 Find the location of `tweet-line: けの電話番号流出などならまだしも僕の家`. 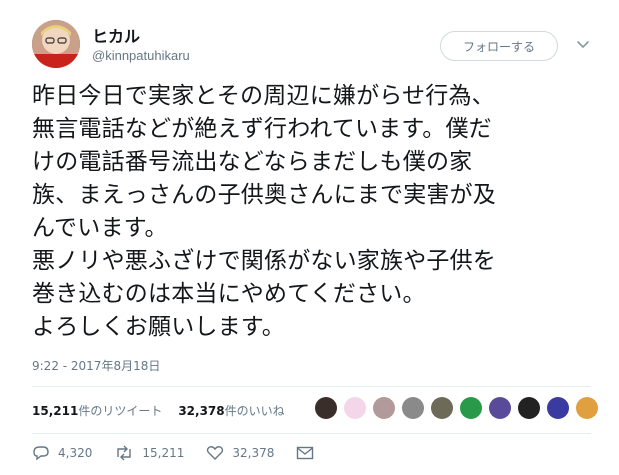

tweet-line: けの電話番号流出などならまだしも僕の家 is located at coordinates (252, 162).